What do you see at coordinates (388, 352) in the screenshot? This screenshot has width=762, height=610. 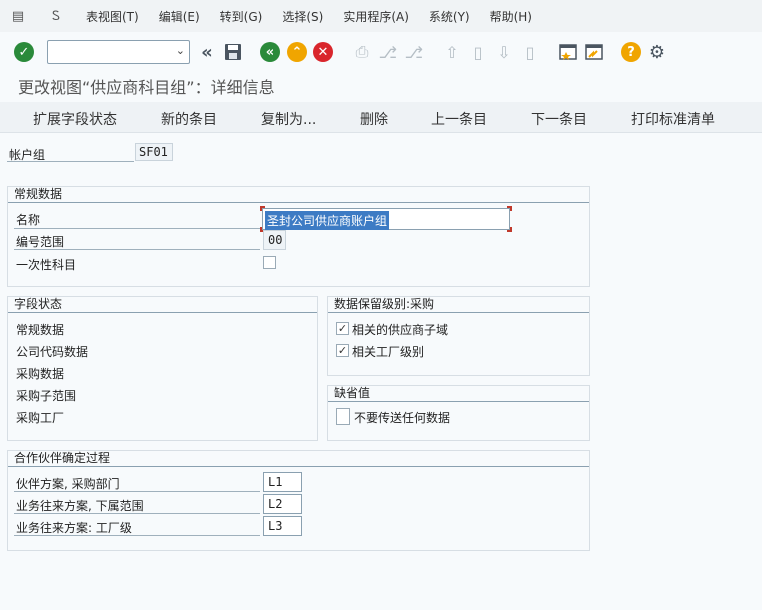 I see `plant-level-label: 相关工厂级别` at bounding box center [388, 352].